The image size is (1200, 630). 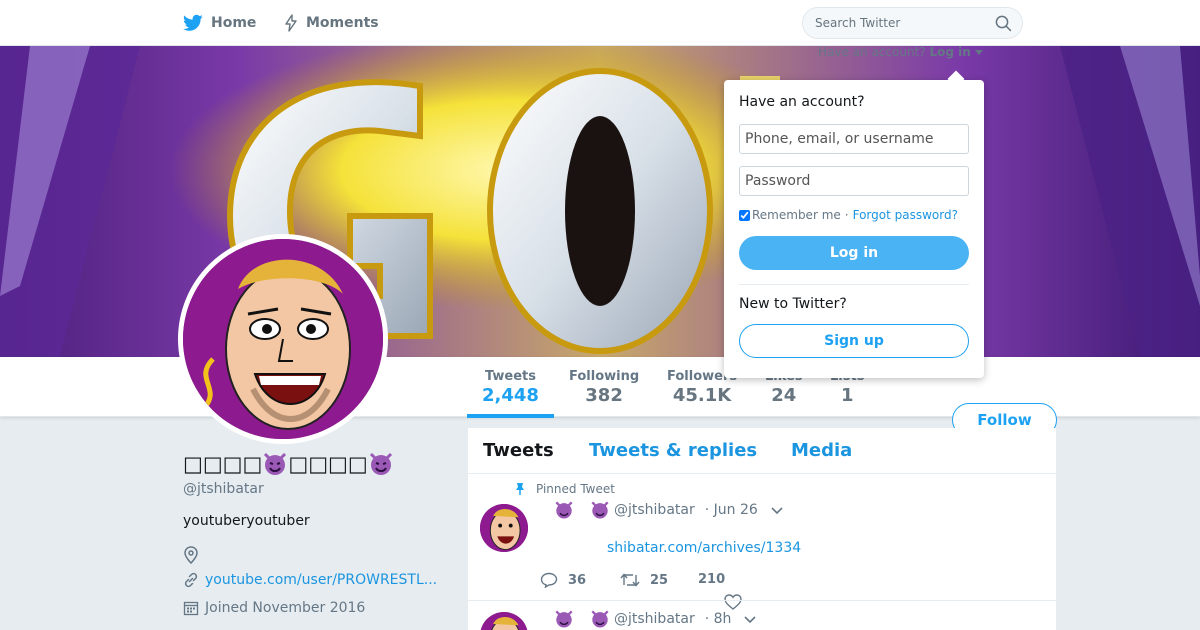 I want to click on search-input, so click(x=900, y=23).